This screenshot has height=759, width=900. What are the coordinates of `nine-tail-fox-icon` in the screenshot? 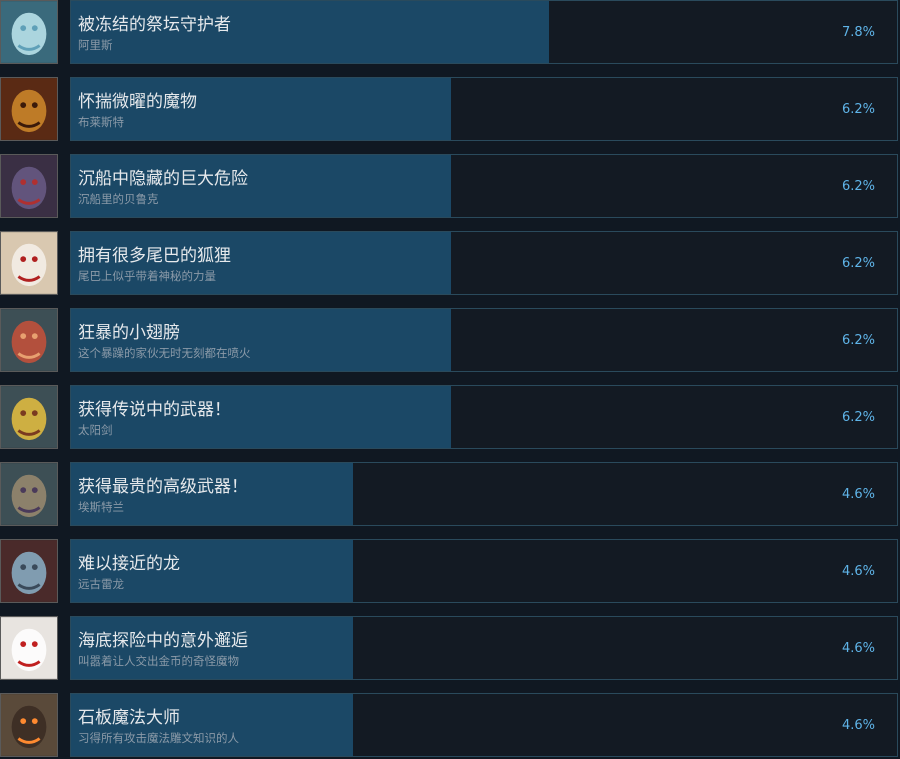 It's located at (29, 263).